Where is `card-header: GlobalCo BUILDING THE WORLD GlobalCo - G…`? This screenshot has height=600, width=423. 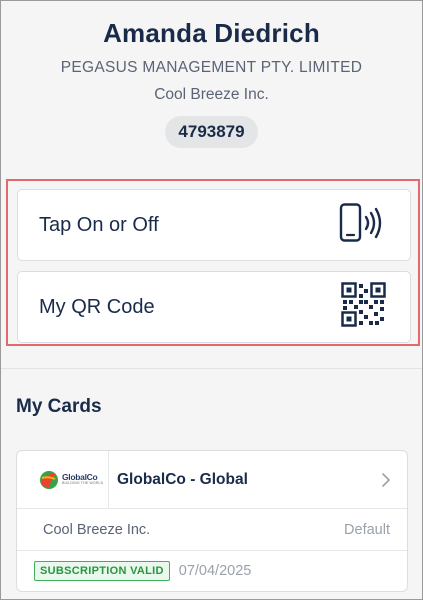
card-header: GlobalCo BUILDING THE WORLD GlobalCo - G… is located at coordinates (212, 480).